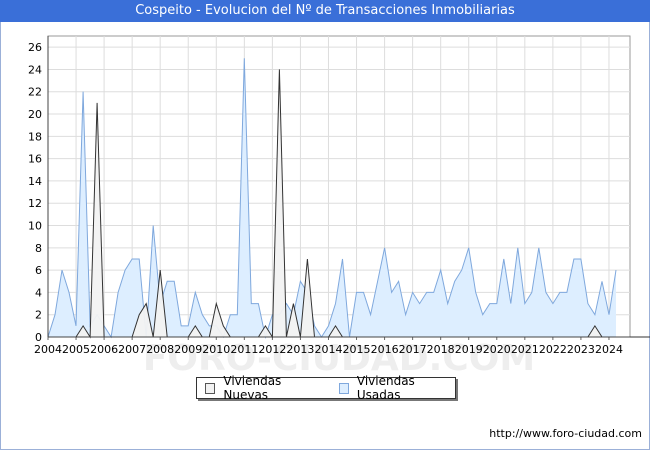 Image resolution: width=650 pixels, height=450 pixels. Describe the element at coordinates (35, 69) in the screenshot. I see `y-tick-label: 24` at that location.